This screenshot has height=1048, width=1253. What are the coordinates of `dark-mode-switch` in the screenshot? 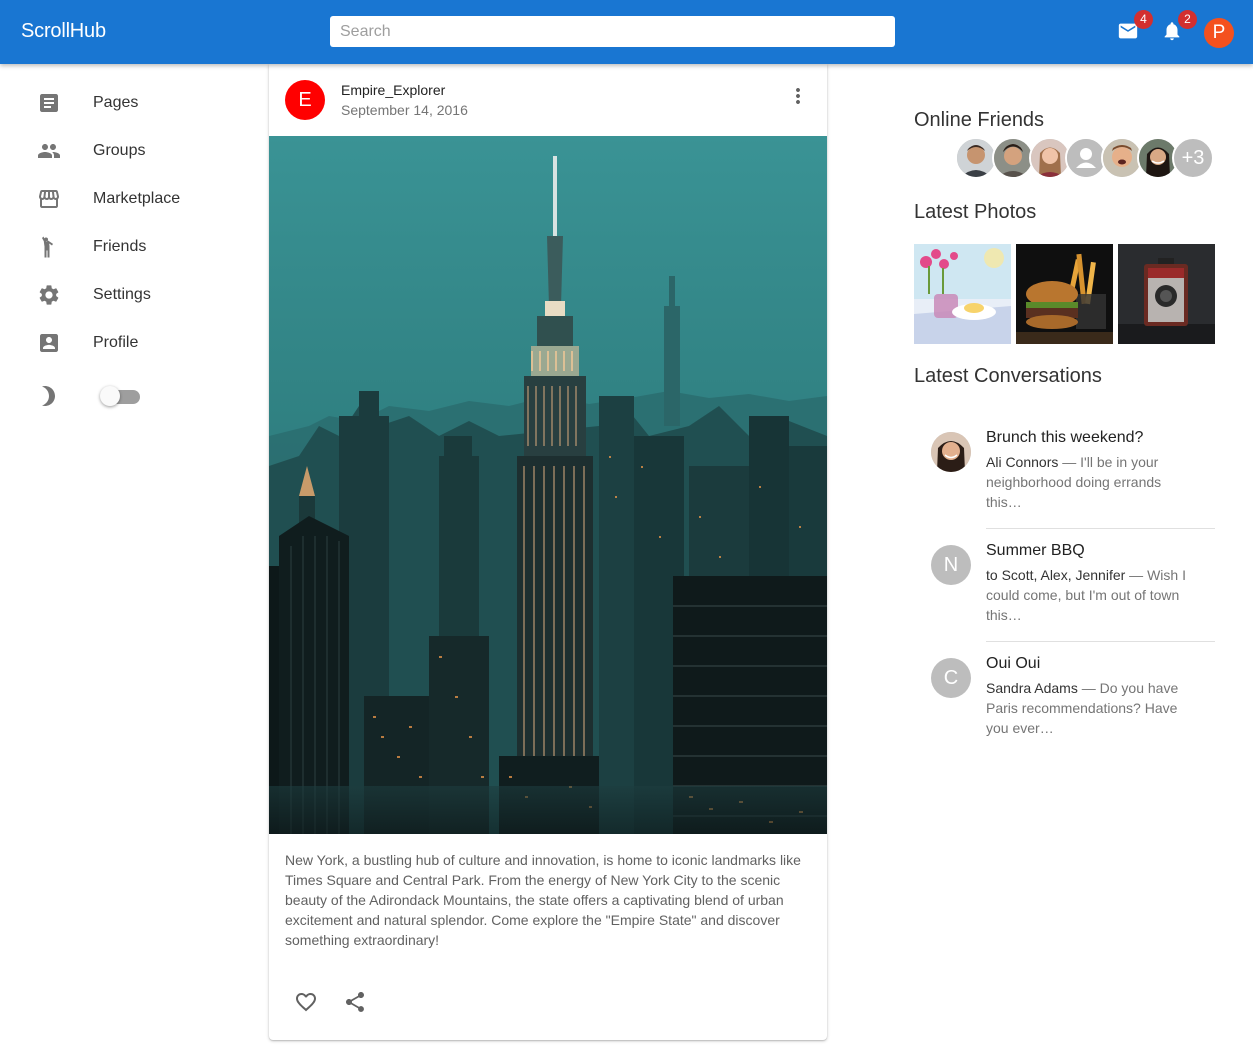 It's located at (120, 396).